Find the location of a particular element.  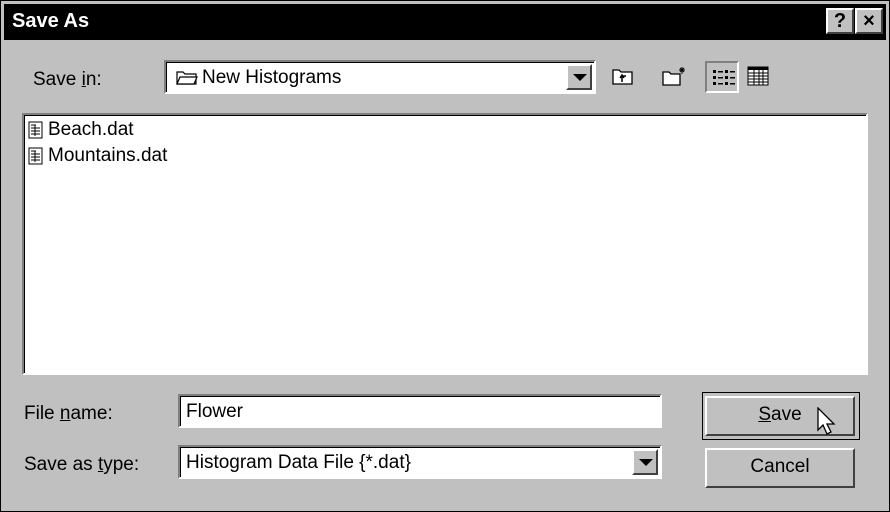

save-as-type-label: Save as type: is located at coordinates (81, 465).